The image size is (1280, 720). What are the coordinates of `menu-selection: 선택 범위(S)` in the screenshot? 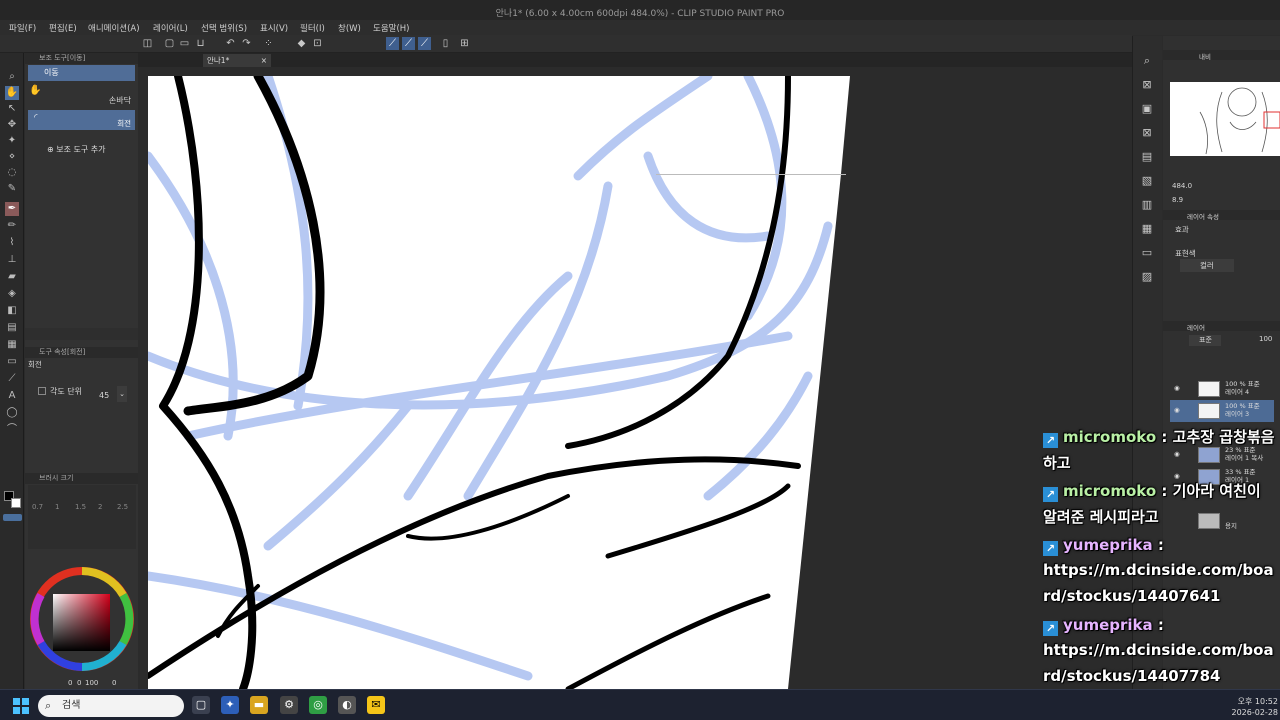 It's located at (224, 28).